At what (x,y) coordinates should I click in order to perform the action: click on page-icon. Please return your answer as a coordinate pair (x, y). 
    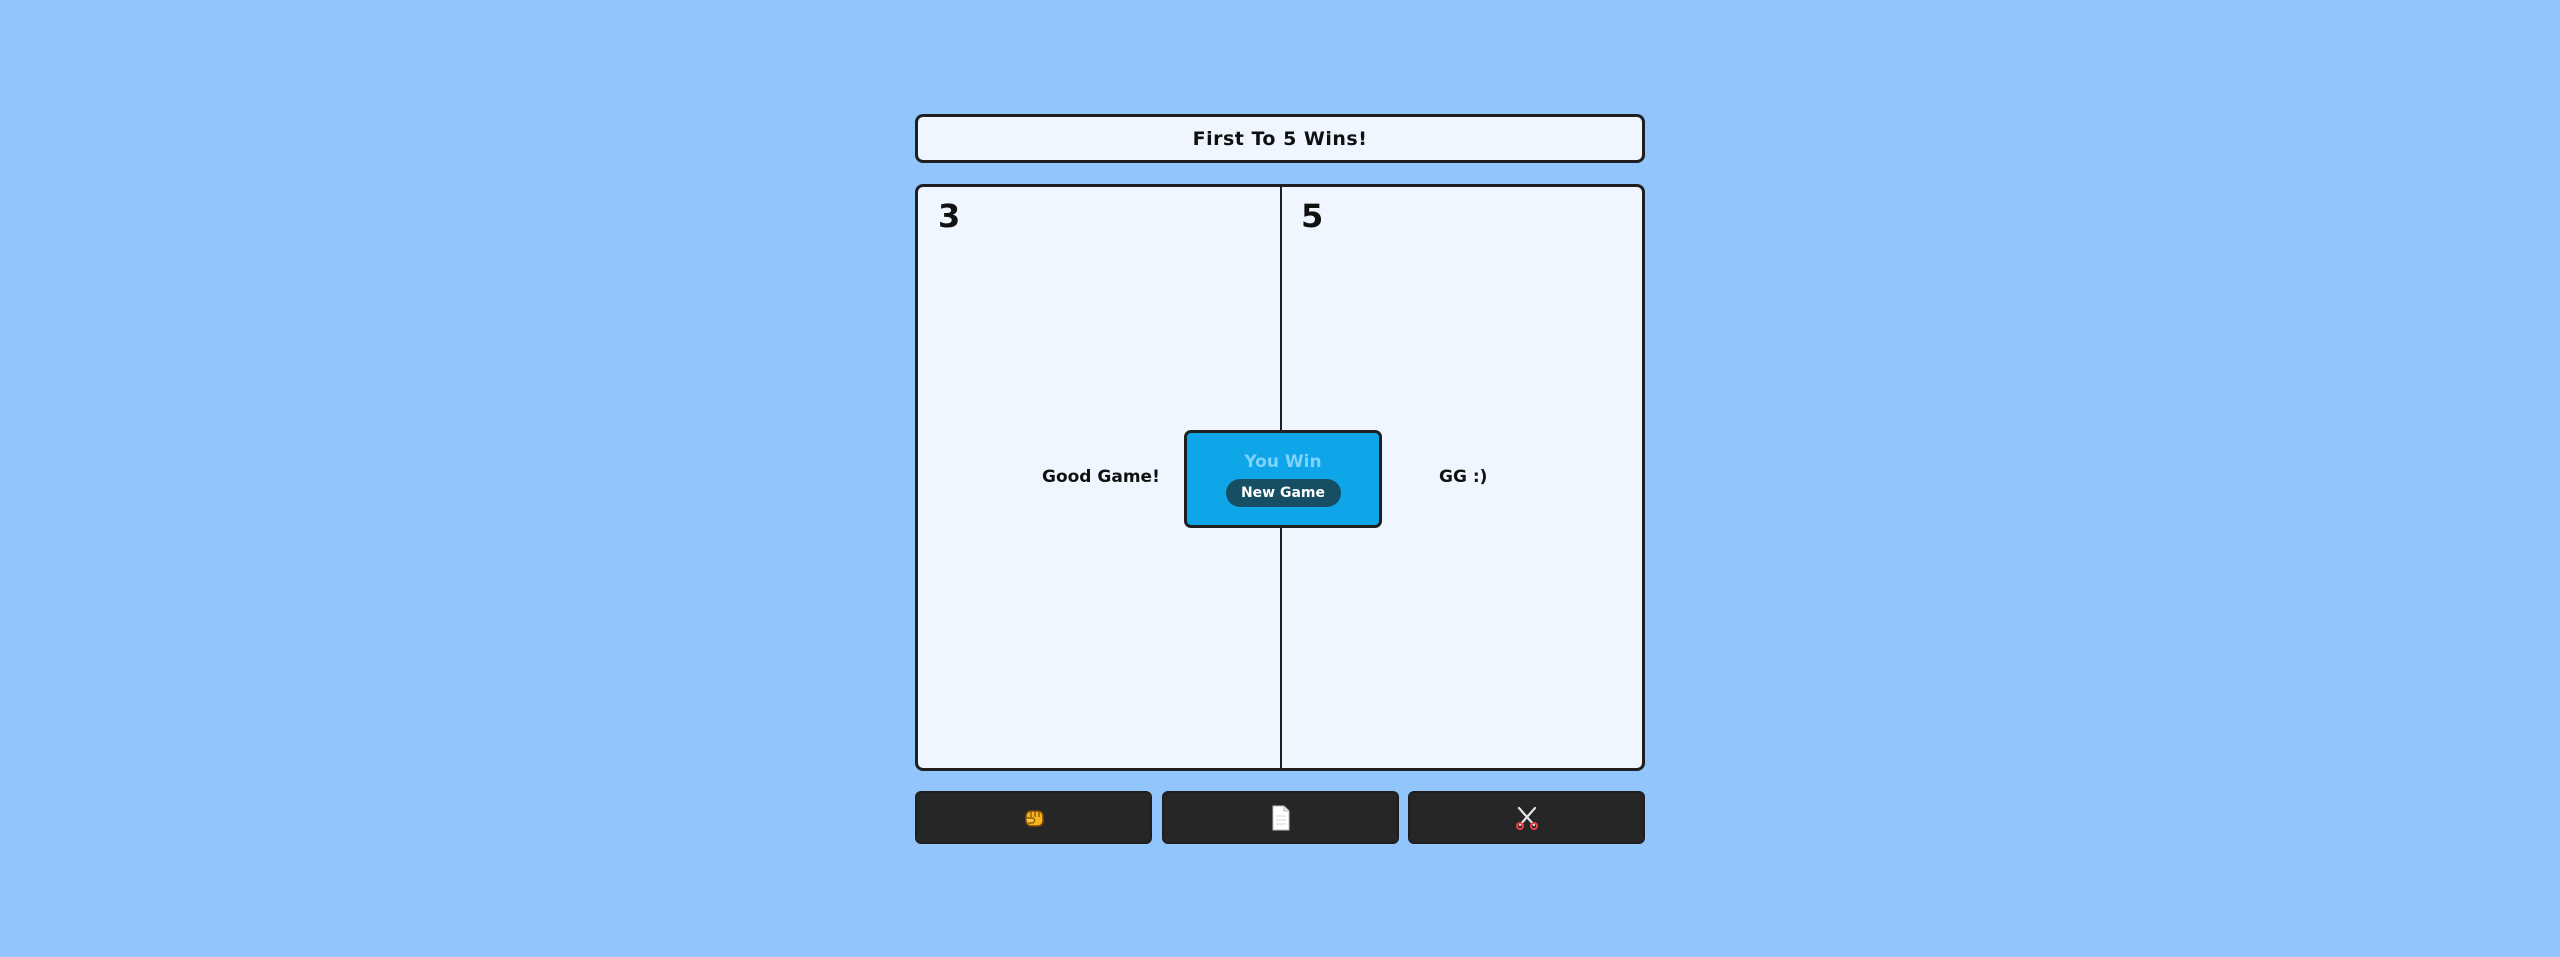
    Looking at the image, I should click on (1281, 818).